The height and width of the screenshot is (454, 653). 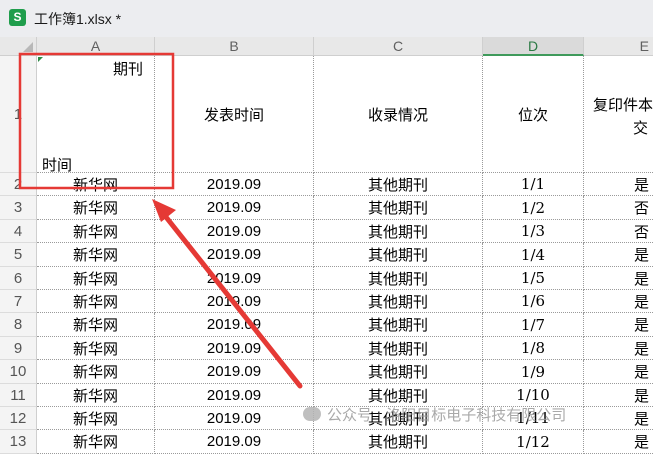 I want to click on watermark: 公众号 · 洛阳目标电子科技有限公司, so click(x=434, y=414).